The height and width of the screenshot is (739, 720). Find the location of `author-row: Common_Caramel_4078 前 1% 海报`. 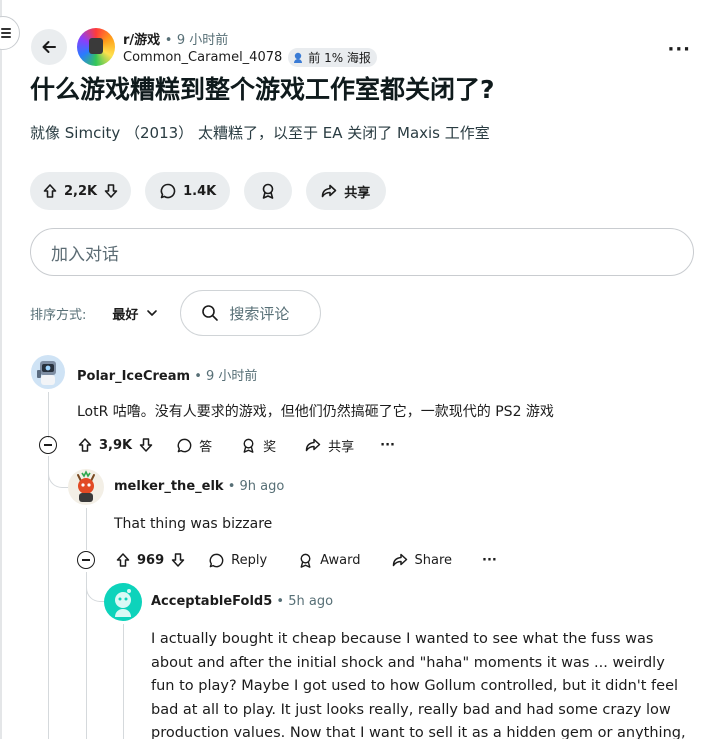

author-row: Common_Caramel_4078 前 1% 海报 is located at coordinates (250, 57).